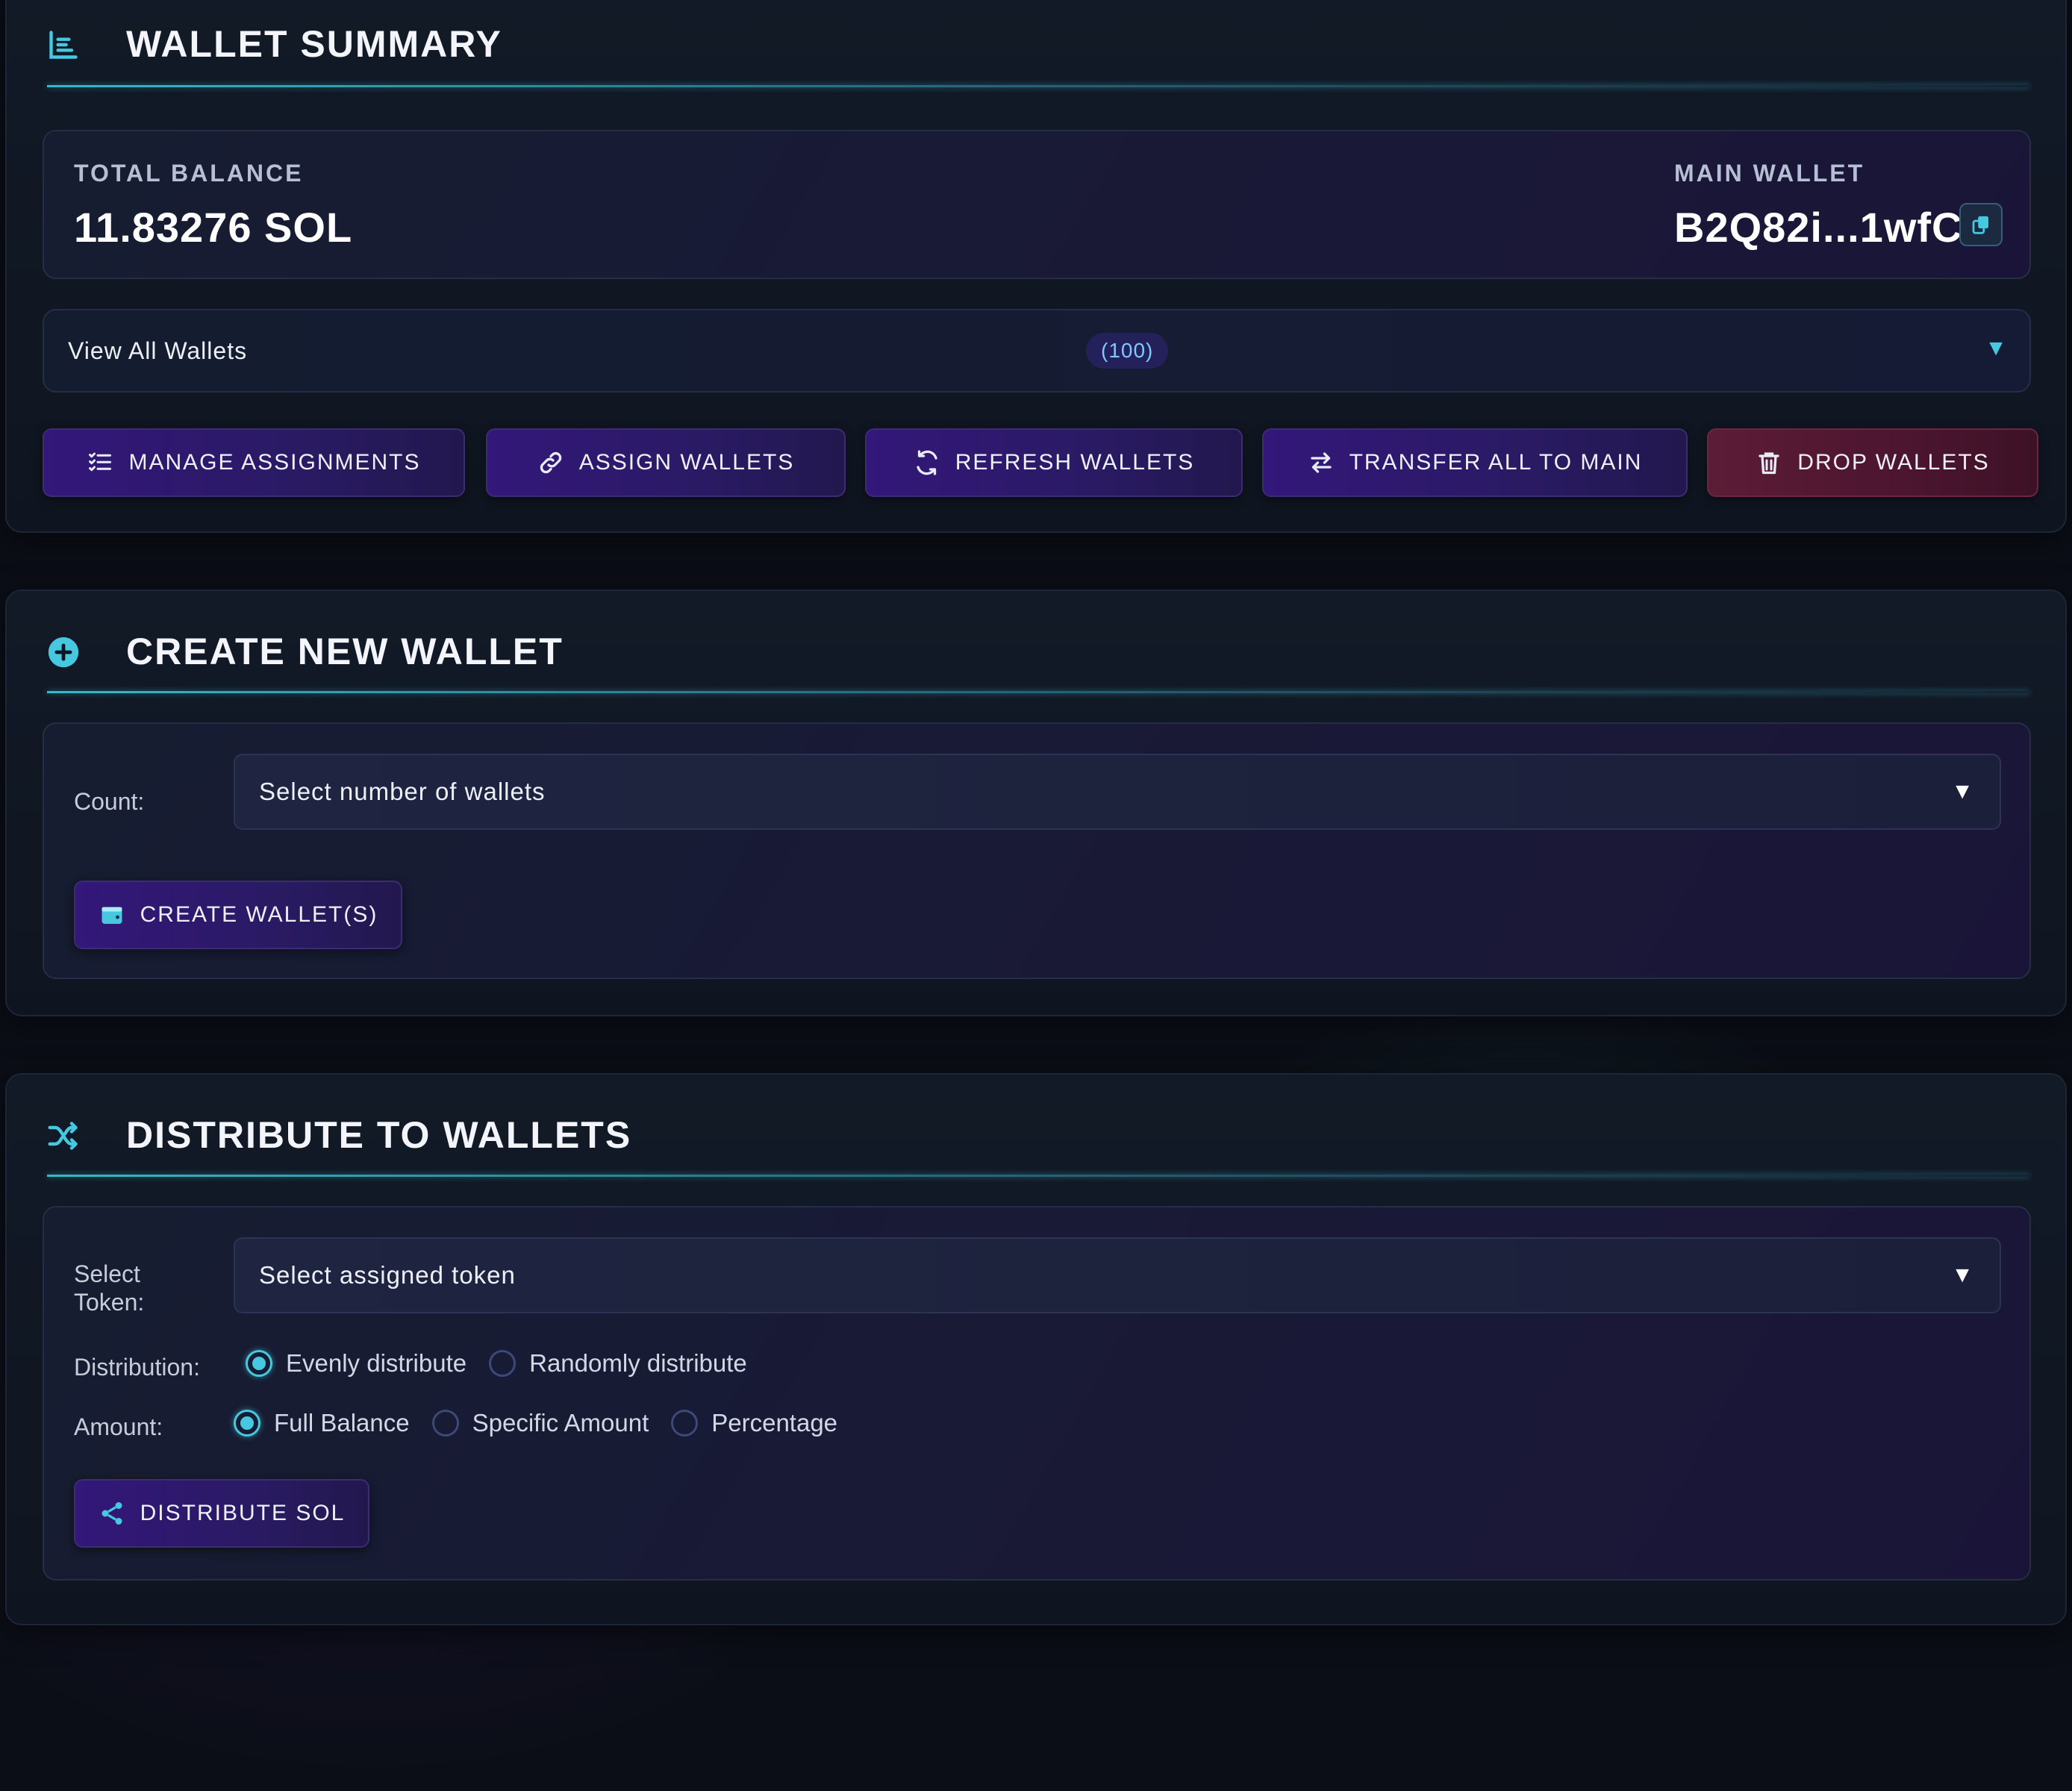  What do you see at coordinates (686, 462) in the screenshot?
I see `assign-wallets-label: ASSIGN WALLETS` at bounding box center [686, 462].